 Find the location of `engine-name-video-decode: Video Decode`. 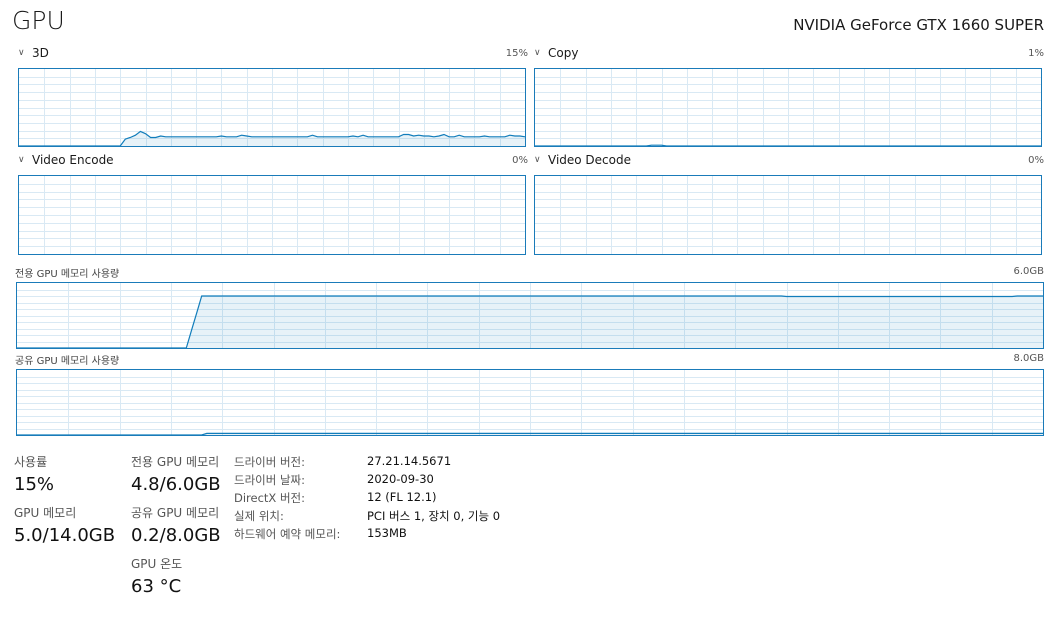

engine-name-video-decode: Video Decode is located at coordinates (589, 160).